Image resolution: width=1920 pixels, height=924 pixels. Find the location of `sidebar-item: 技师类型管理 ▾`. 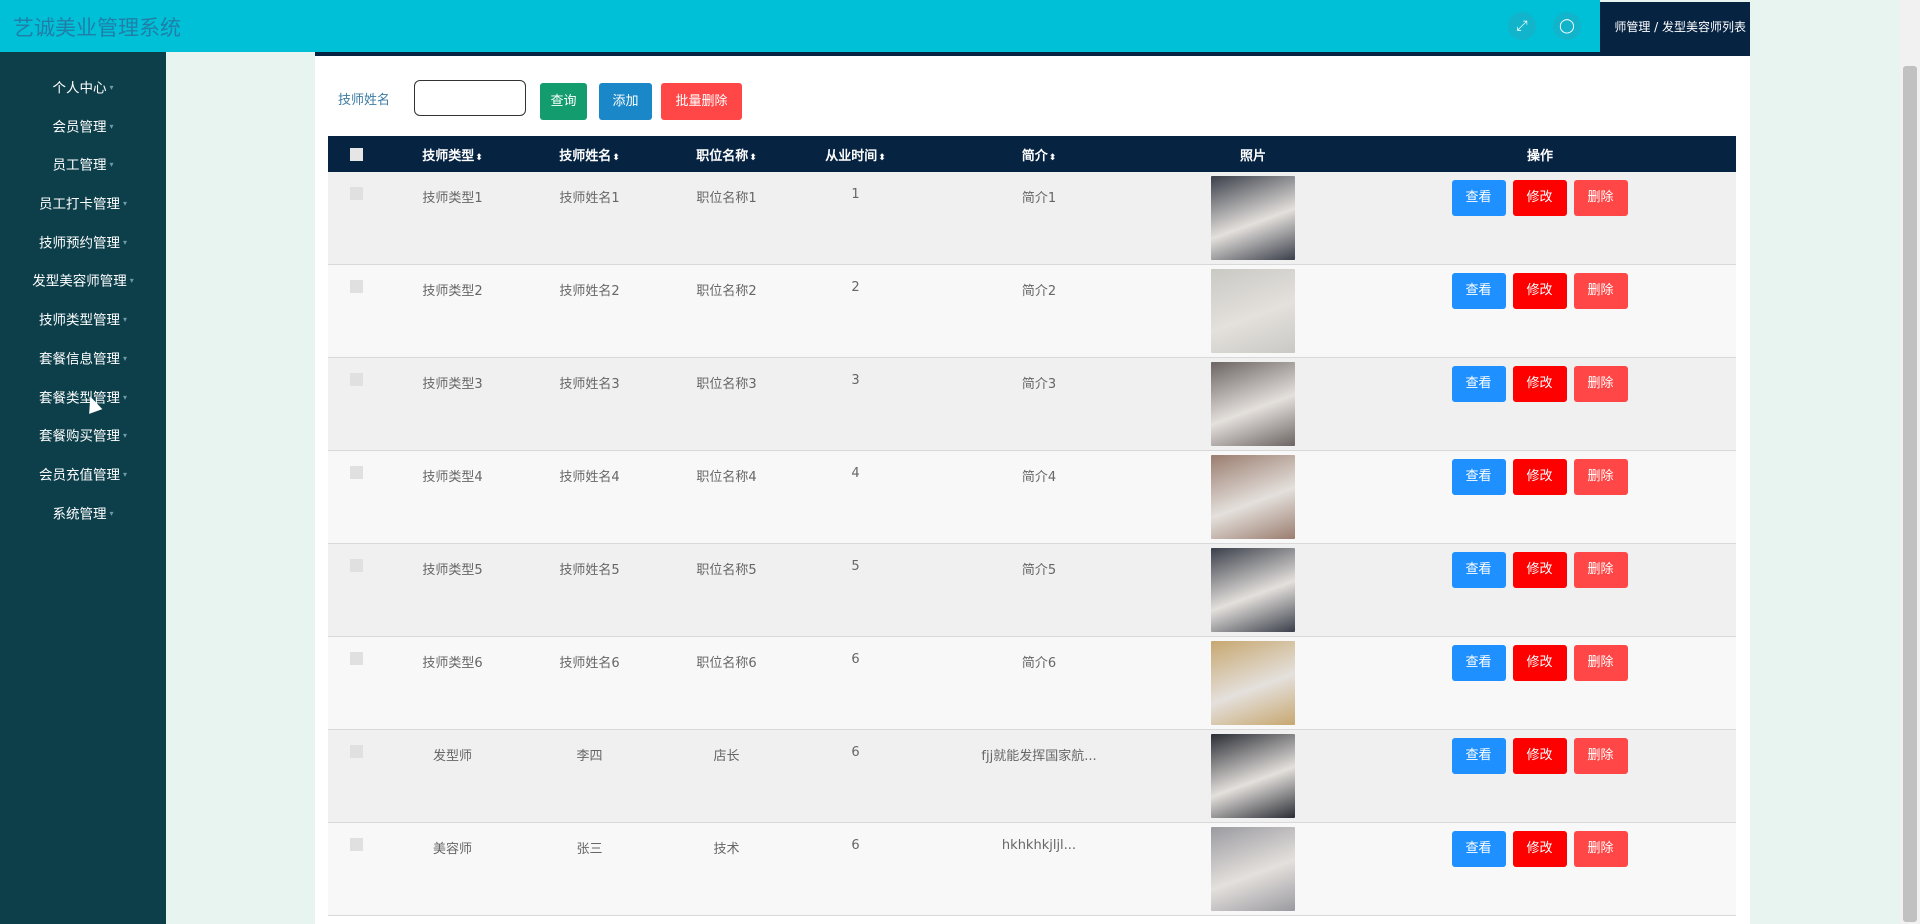

sidebar-item: 技师类型管理 ▾ is located at coordinates (83, 320).